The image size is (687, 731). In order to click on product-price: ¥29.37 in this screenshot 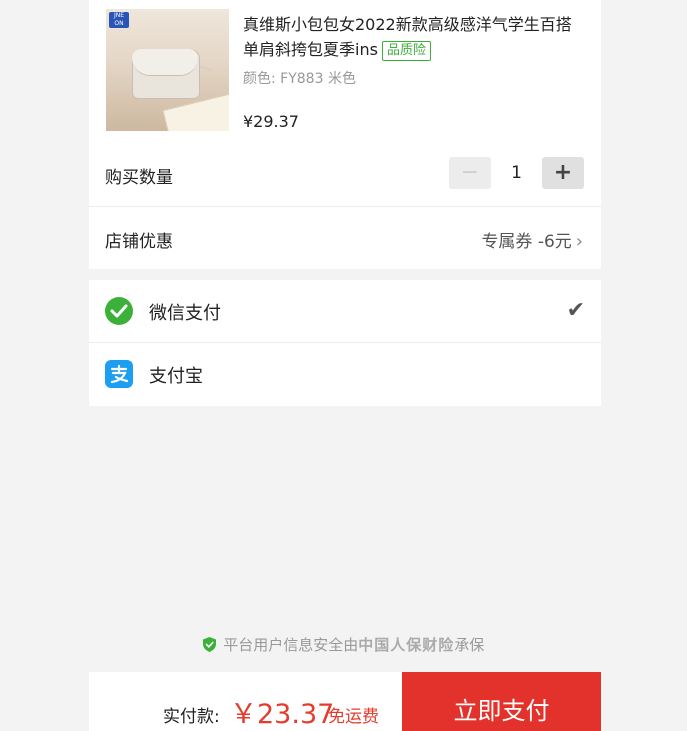, I will do `click(271, 121)`.